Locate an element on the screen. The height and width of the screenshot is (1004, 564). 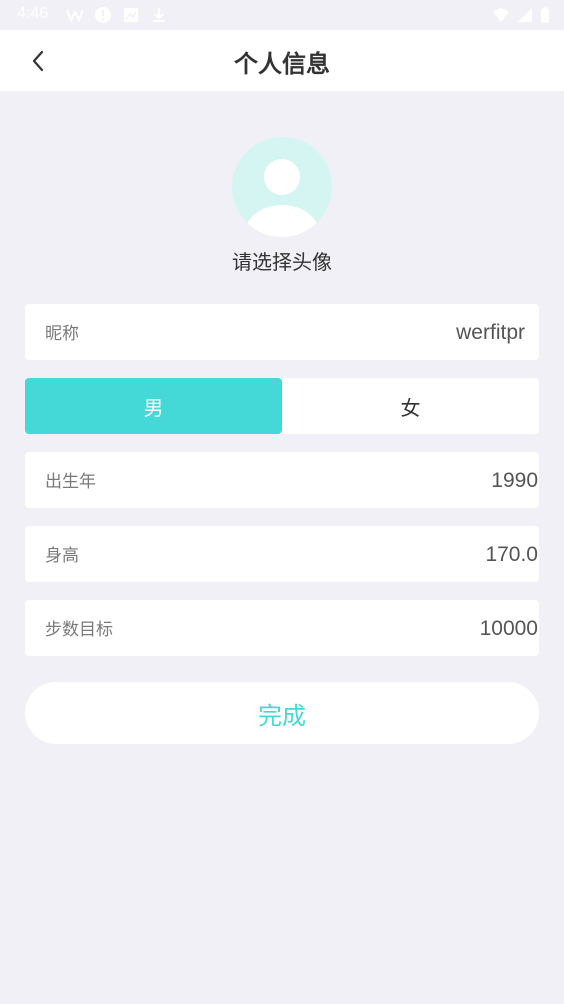
status-icons-right is located at coordinates (521, 15).